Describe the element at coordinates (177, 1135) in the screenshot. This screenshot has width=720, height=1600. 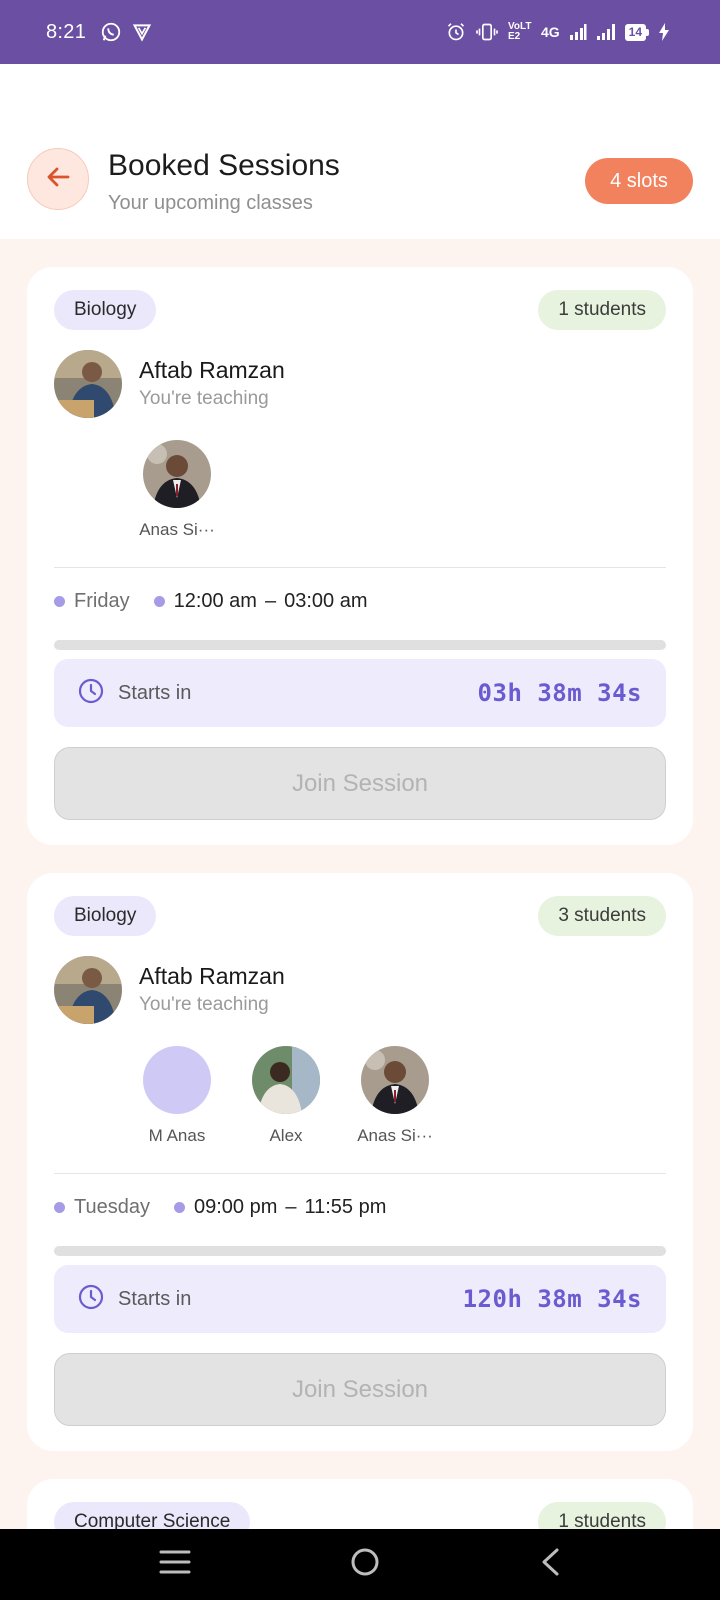
I see `student-name: M Anas` at that location.